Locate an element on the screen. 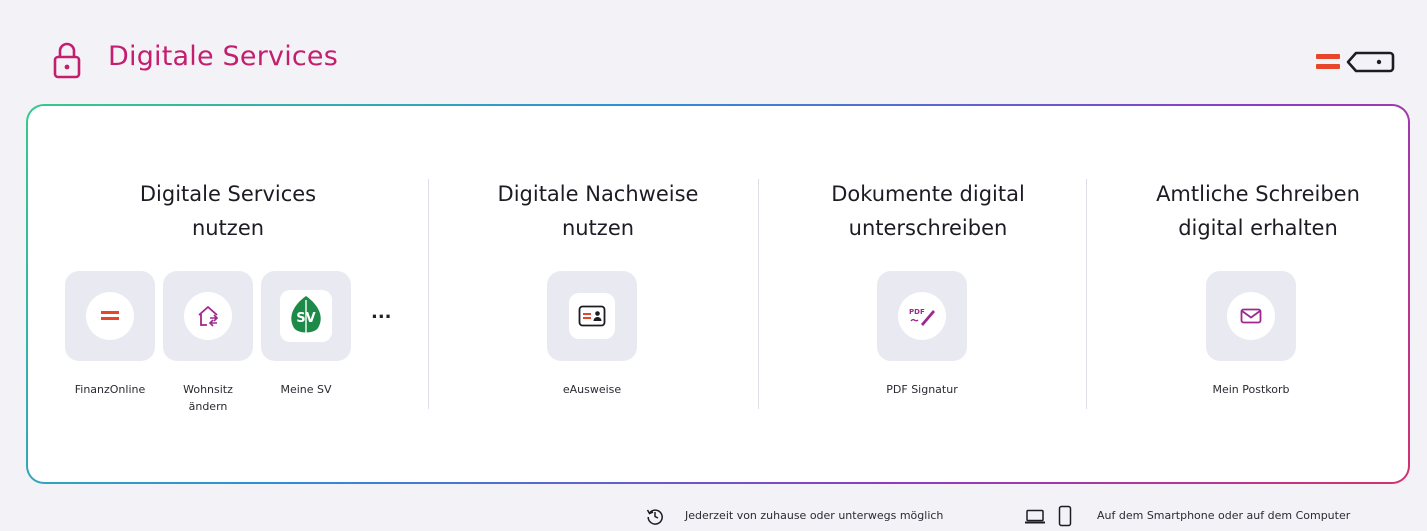 Image resolution: width=1427 pixels, height=531 pixels. tile-label-eausweise: eAusweise is located at coordinates (592, 389).